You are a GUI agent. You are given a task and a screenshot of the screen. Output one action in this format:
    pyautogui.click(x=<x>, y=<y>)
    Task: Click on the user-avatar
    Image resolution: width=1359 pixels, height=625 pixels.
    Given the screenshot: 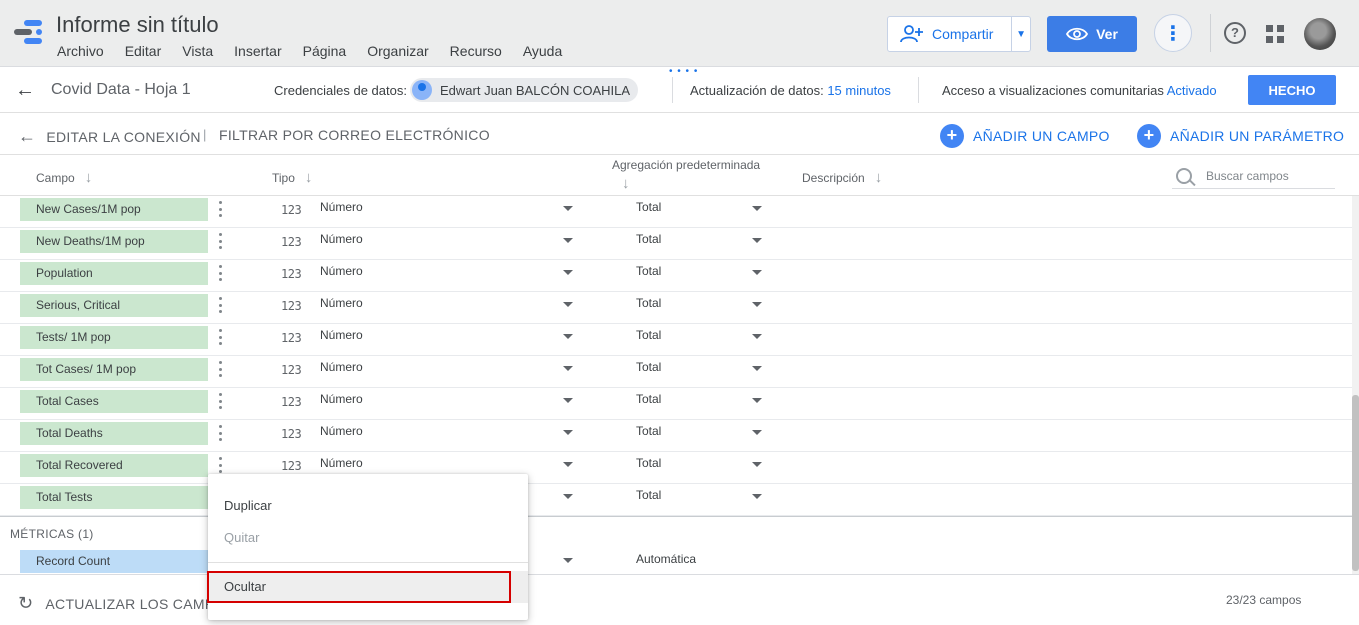 What is the action you would take?
    pyautogui.click(x=1320, y=34)
    